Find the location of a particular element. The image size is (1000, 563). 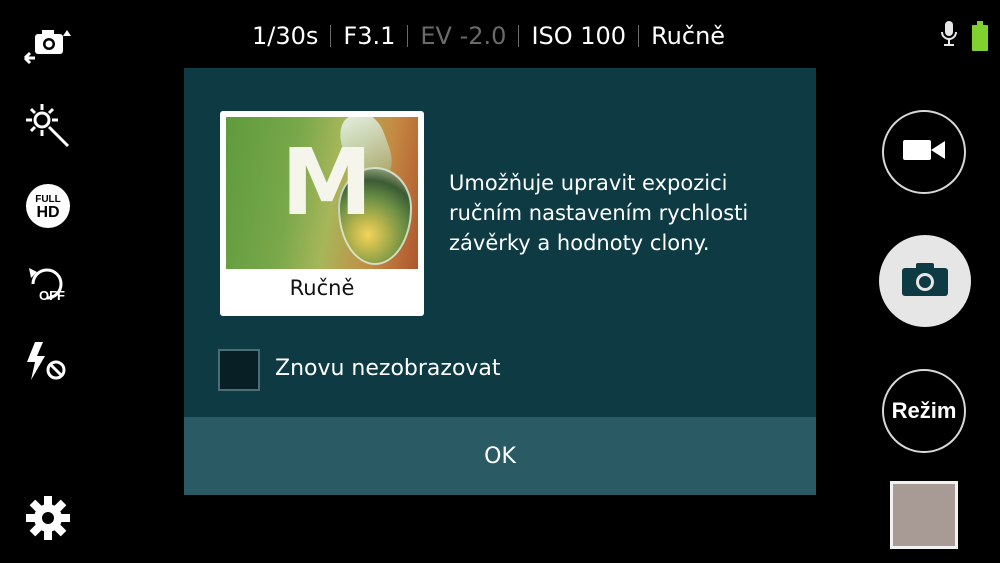

status-icons is located at coordinates (964, 36).